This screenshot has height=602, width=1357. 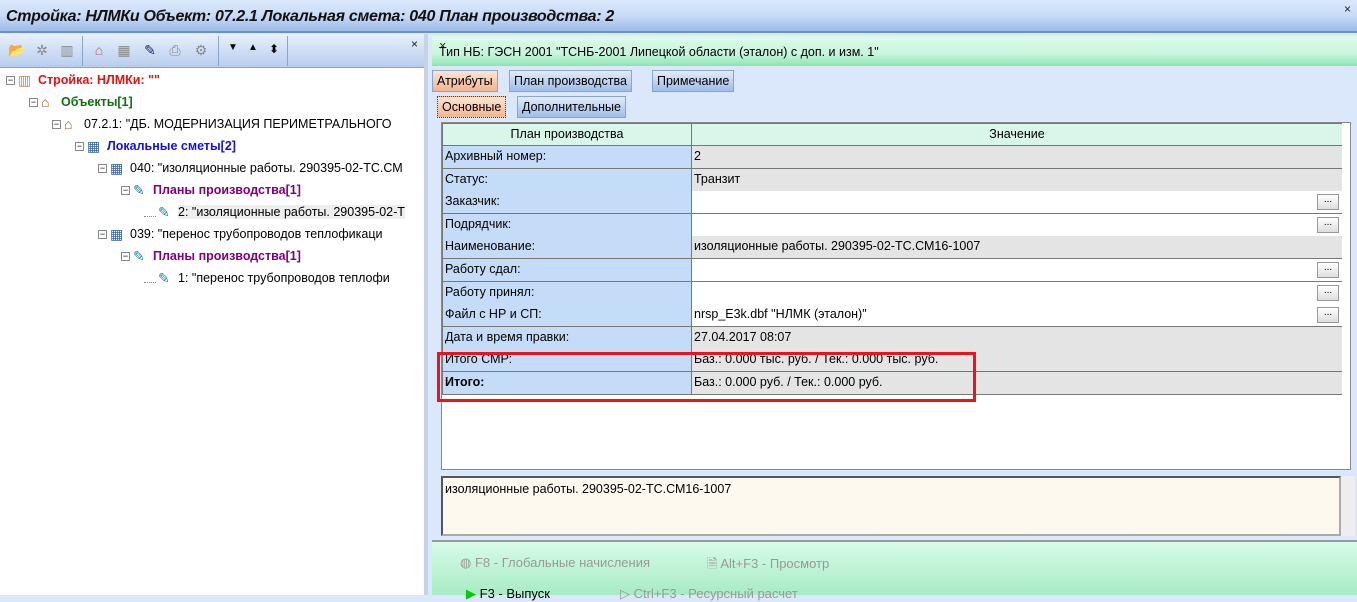 I want to click on move-up-icon: ▲, so click(x=253, y=51).